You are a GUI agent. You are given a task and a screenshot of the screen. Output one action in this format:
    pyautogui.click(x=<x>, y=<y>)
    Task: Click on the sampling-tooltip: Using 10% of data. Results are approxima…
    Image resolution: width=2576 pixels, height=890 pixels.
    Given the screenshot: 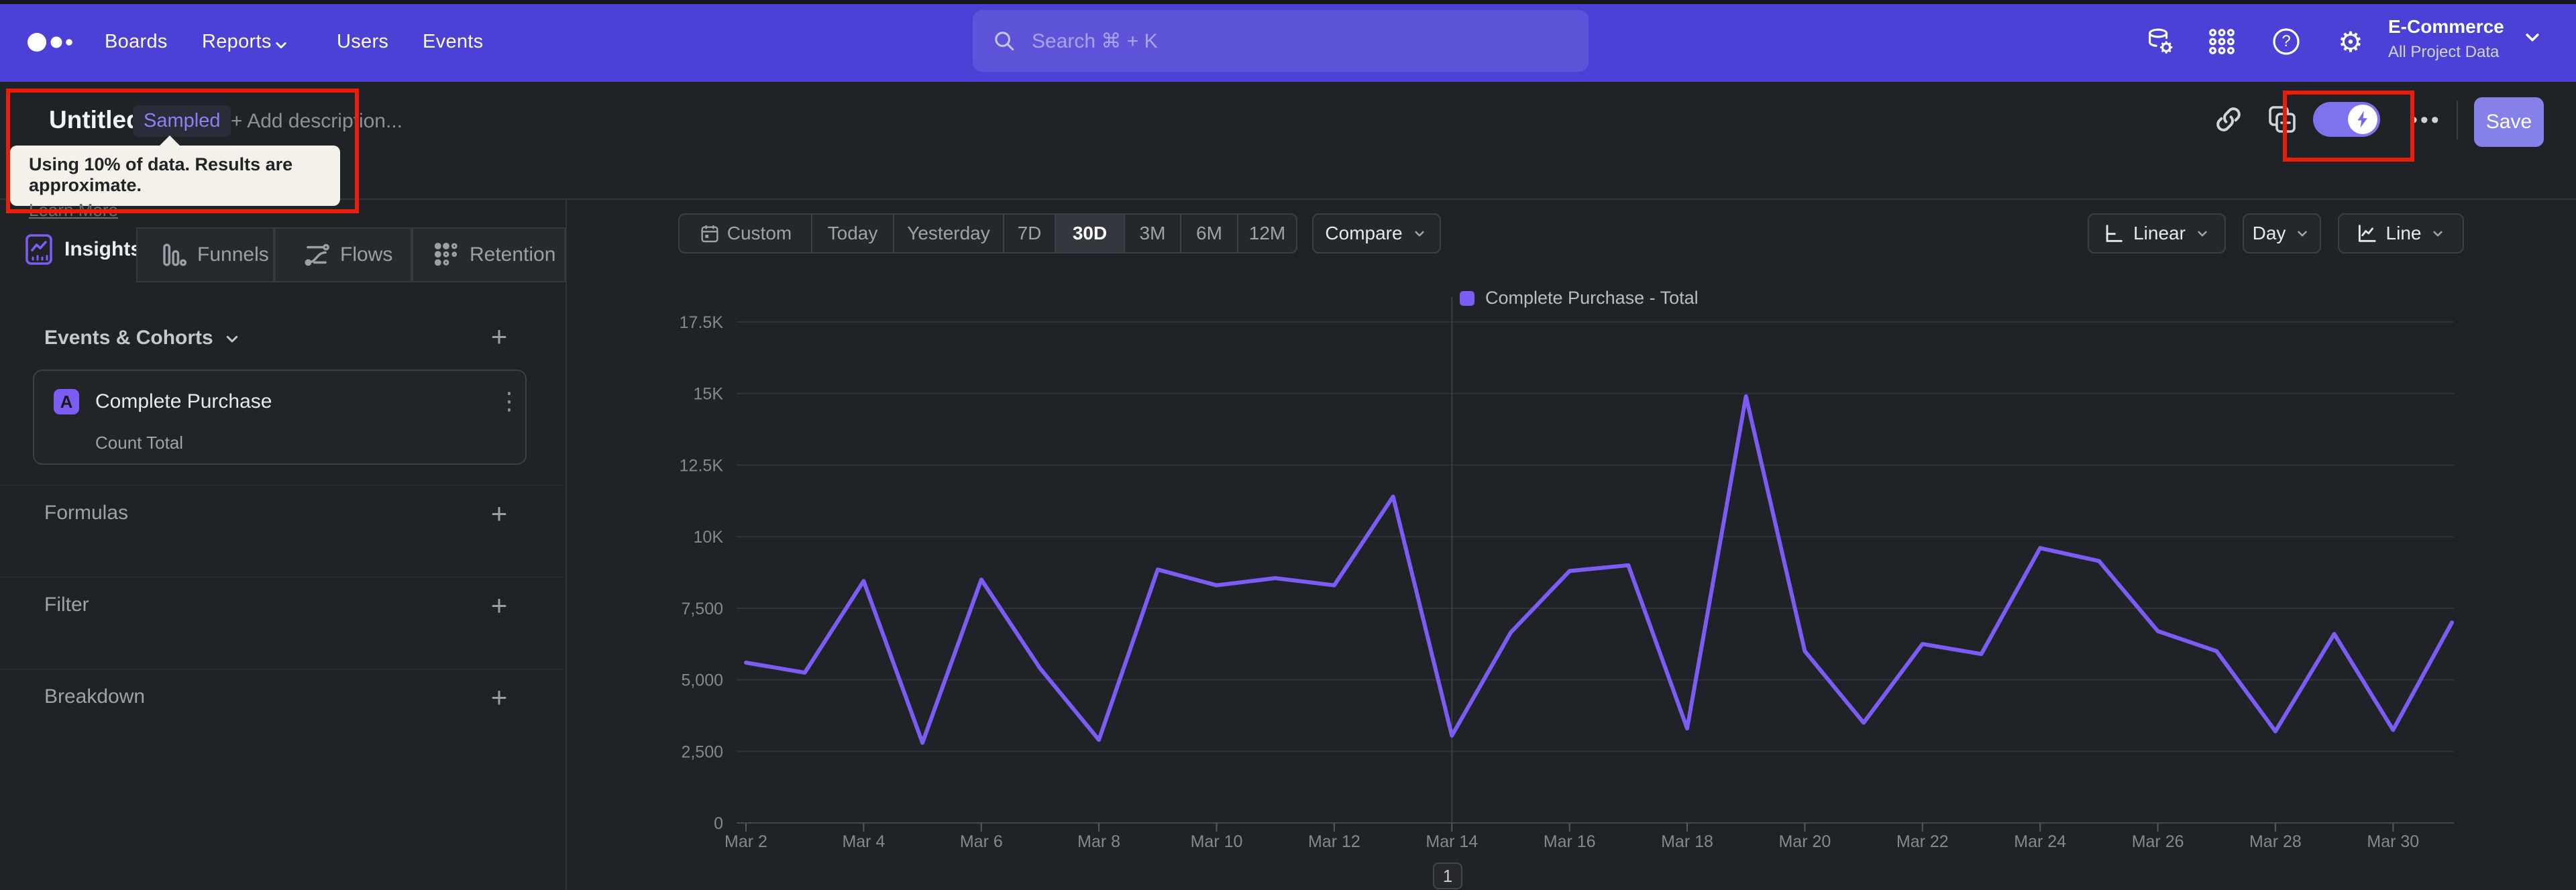 What is the action you would take?
    pyautogui.click(x=175, y=177)
    